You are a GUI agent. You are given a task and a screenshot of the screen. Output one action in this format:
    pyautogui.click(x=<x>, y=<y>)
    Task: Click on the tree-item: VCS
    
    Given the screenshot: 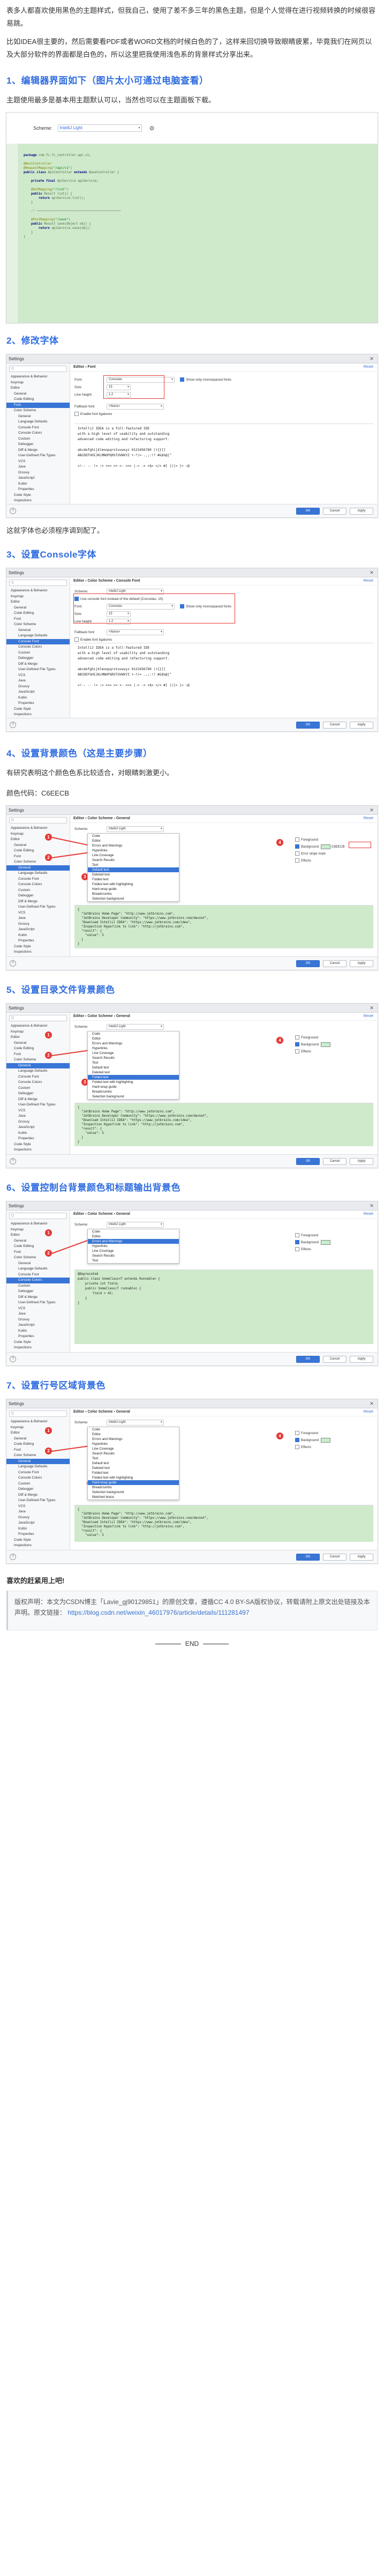 What is the action you would take?
    pyautogui.click(x=38, y=1309)
    